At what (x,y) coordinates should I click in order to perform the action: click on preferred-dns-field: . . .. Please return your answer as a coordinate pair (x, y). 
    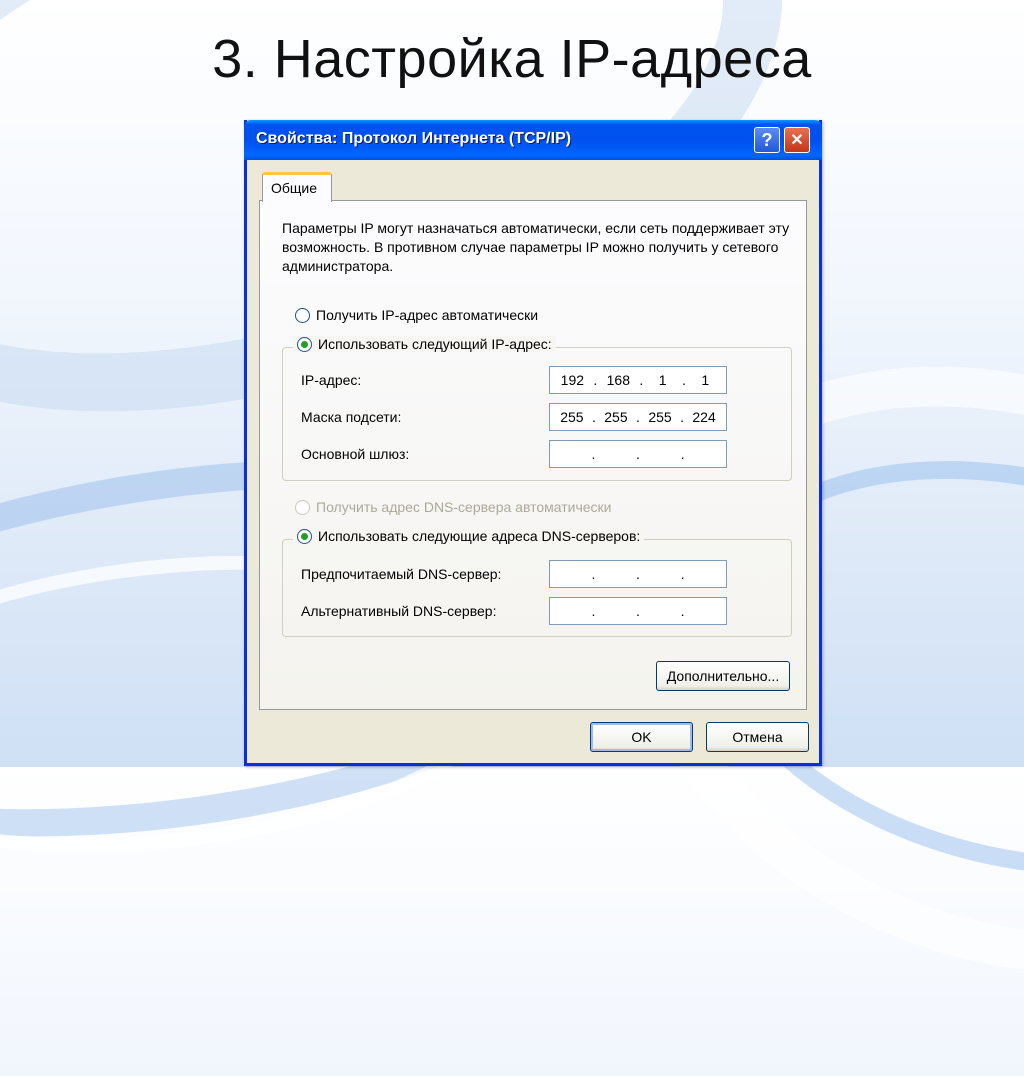
    Looking at the image, I should click on (638, 574).